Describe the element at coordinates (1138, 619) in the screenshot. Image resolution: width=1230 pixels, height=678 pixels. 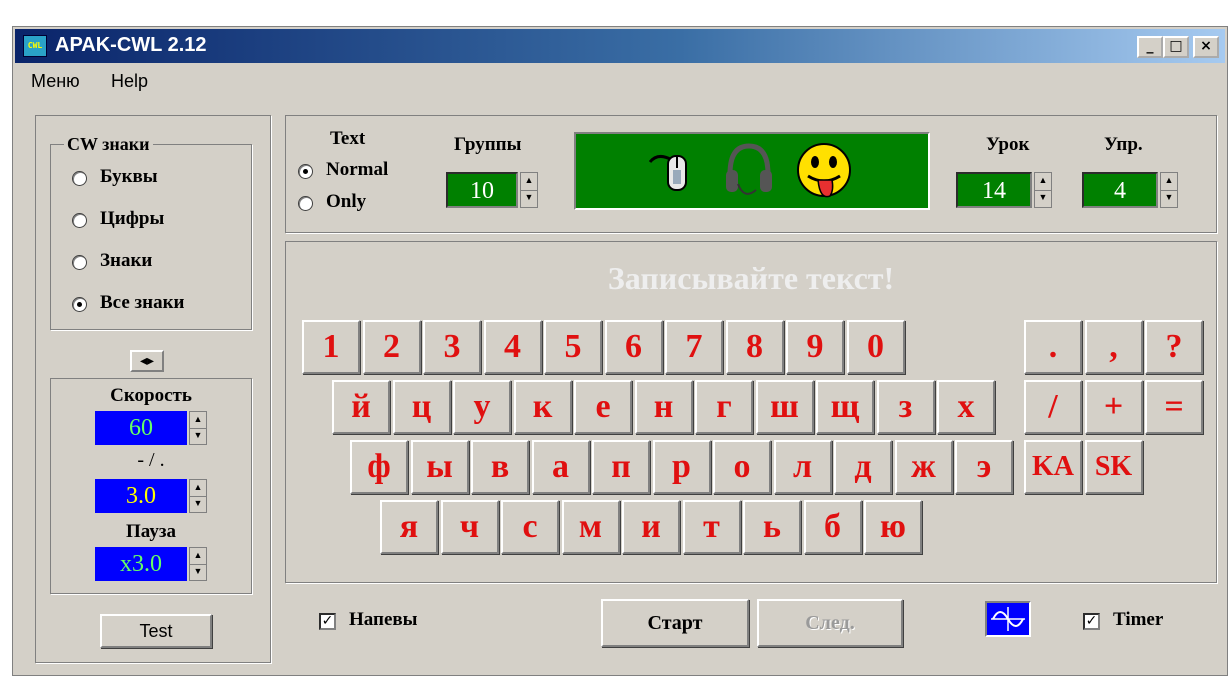
I see `timer-label: Timer` at that location.